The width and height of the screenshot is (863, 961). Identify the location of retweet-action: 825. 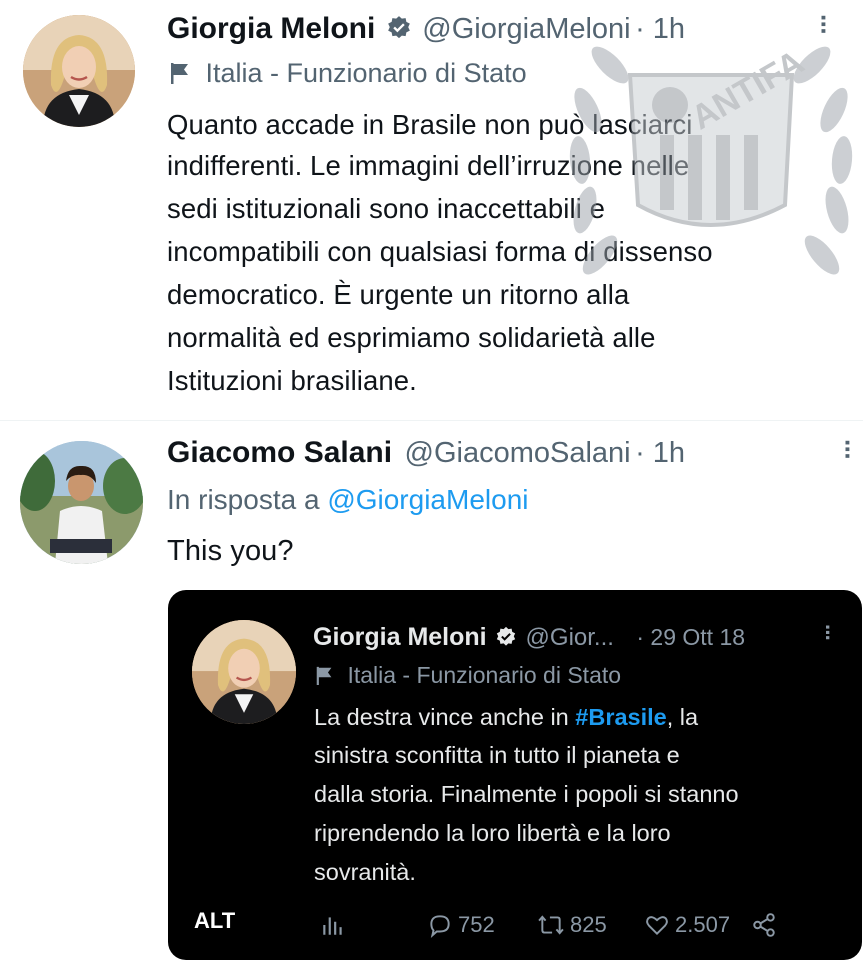
(571, 925).